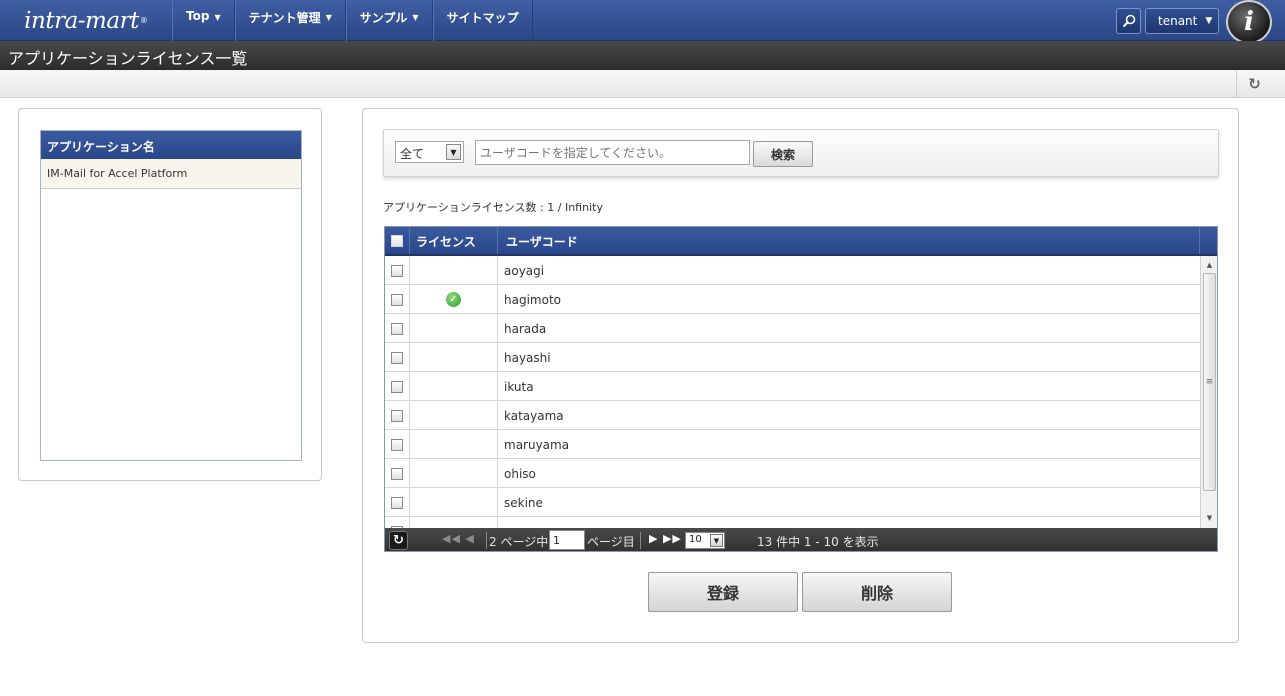 This screenshot has width=1285, height=696. I want to click on global-search-button, so click(1128, 21).